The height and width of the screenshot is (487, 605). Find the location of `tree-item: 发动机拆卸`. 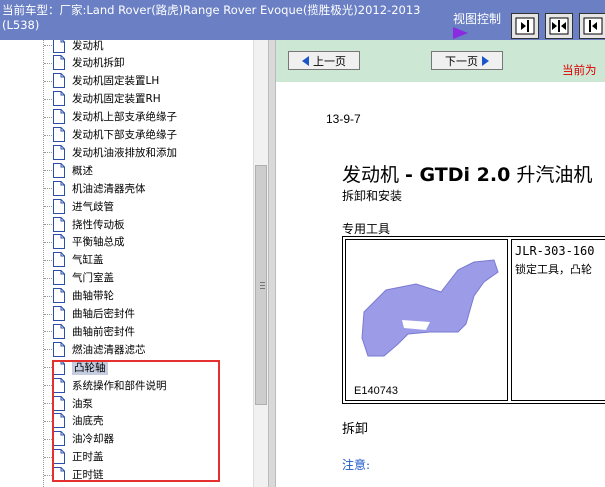

tree-item: 发动机拆卸 is located at coordinates (84, 63).